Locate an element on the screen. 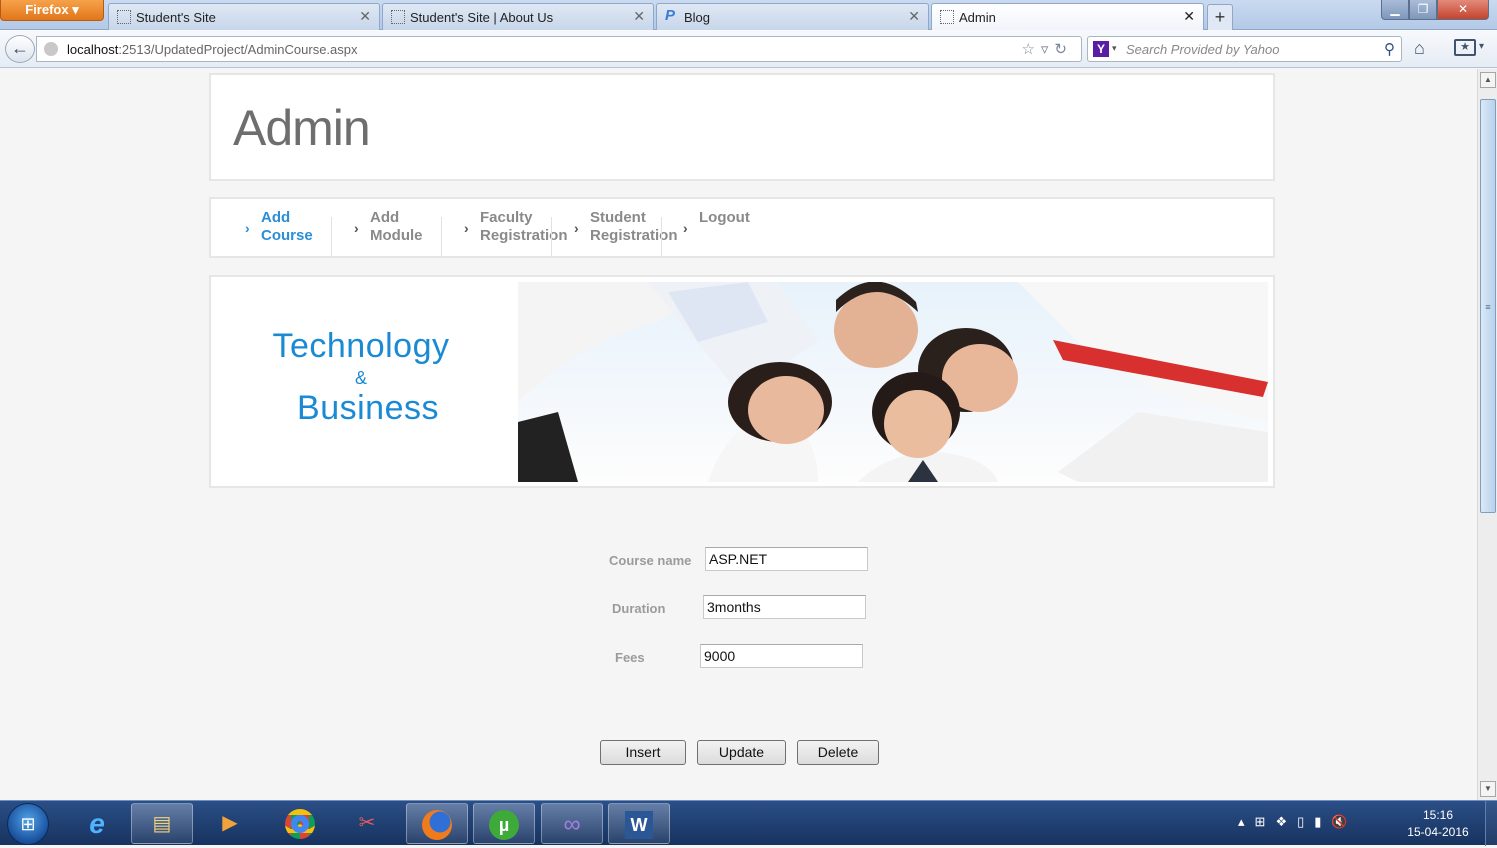  clock-date: 15-04-2016 is located at coordinates (1438, 832).